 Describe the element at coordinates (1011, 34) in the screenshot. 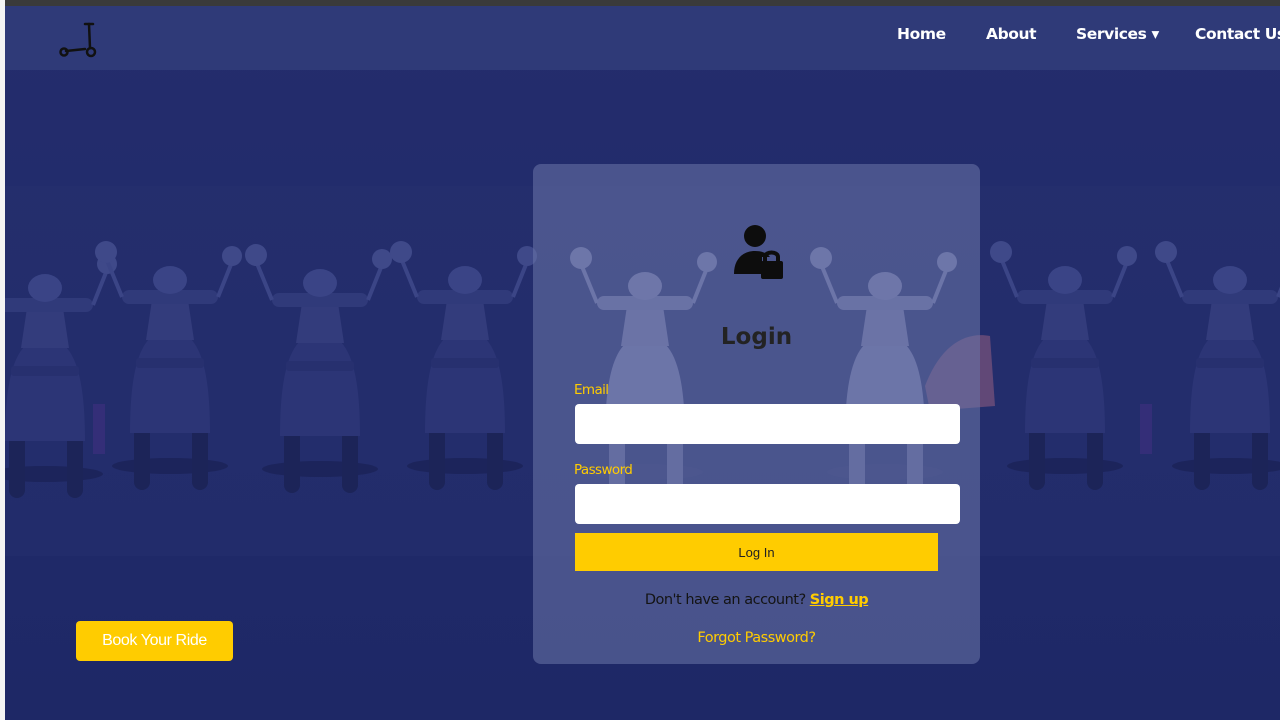

I see `nav-about-link: About` at that location.